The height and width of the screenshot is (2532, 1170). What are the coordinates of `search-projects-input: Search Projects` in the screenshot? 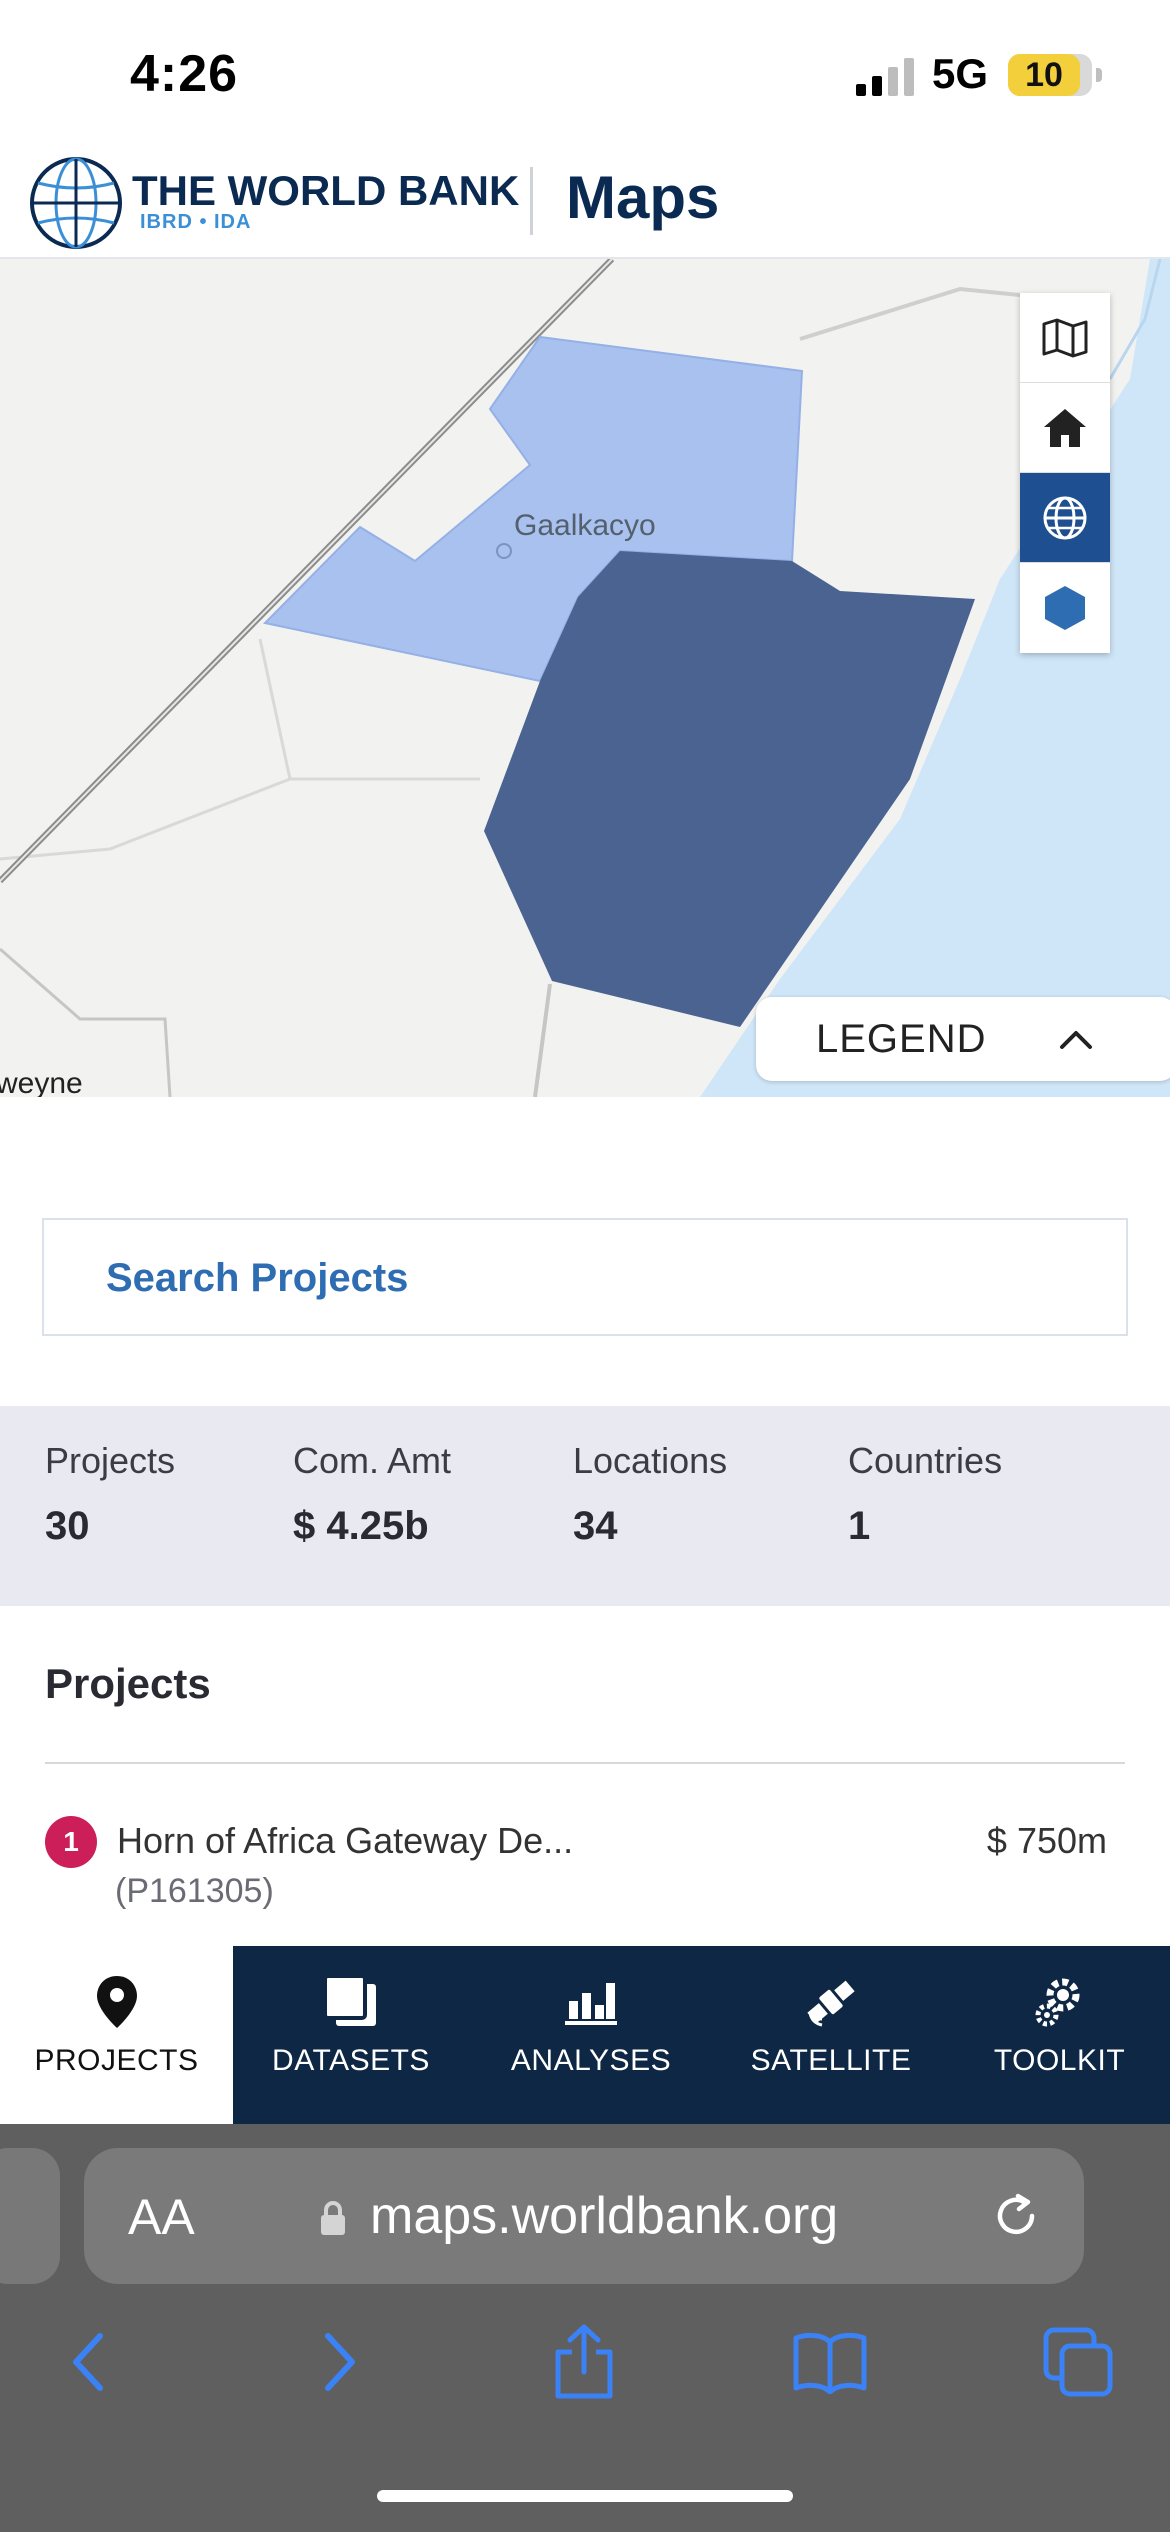 It's located at (585, 1277).